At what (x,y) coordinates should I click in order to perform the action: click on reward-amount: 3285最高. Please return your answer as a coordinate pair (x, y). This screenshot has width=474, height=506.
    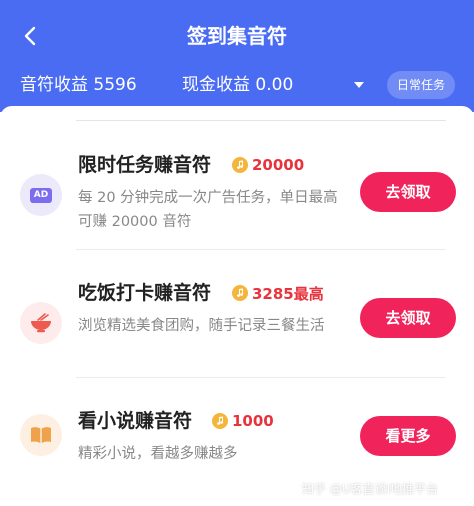
    Looking at the image, I should click on (288, 293).